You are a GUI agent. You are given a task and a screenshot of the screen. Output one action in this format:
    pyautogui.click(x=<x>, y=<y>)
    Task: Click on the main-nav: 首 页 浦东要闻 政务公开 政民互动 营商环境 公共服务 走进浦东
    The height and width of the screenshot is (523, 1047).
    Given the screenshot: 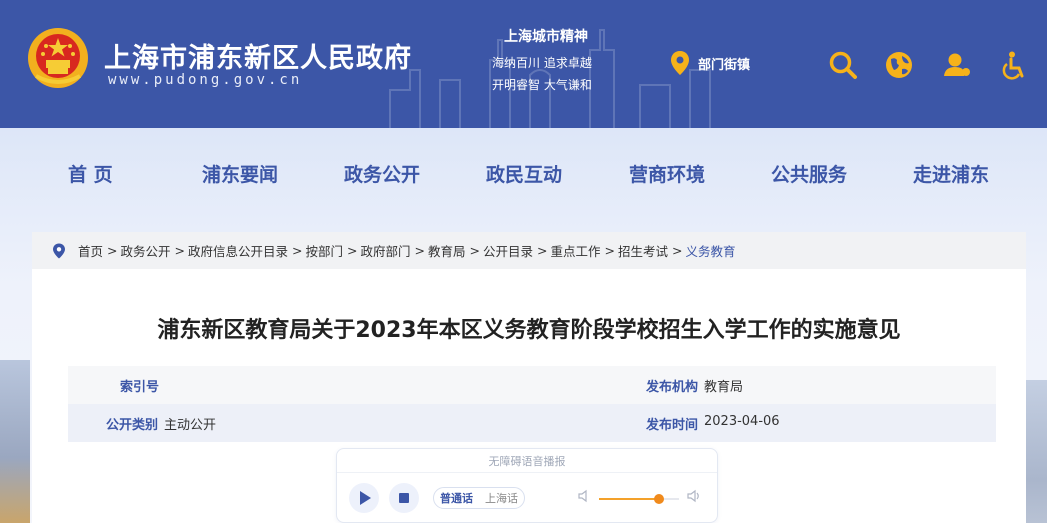 What is the action you would take?
    pyautogui.click(x=523, y=178)
    